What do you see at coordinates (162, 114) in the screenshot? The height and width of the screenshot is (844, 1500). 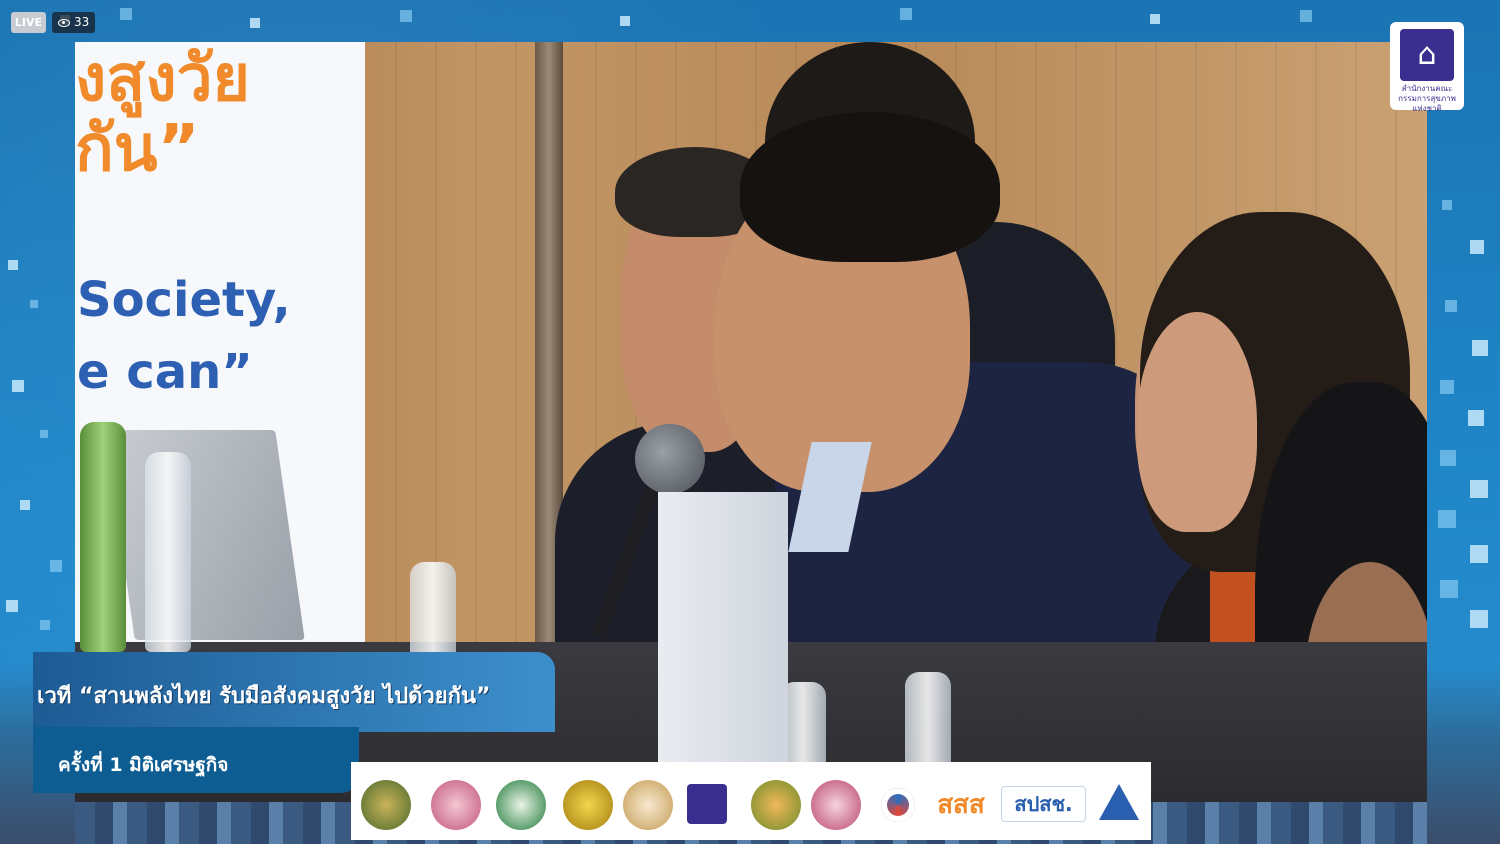 I see `banner-thai-text: งสูงวัย กัน”` at bounding box center [162, 114].